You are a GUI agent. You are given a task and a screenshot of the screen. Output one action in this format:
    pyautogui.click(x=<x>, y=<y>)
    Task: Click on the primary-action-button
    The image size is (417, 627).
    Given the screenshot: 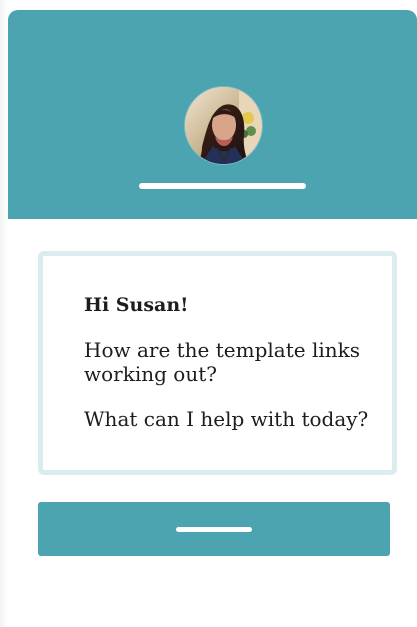 What is the action you would take?
    pyautogui.click(x=214, y=529)
    